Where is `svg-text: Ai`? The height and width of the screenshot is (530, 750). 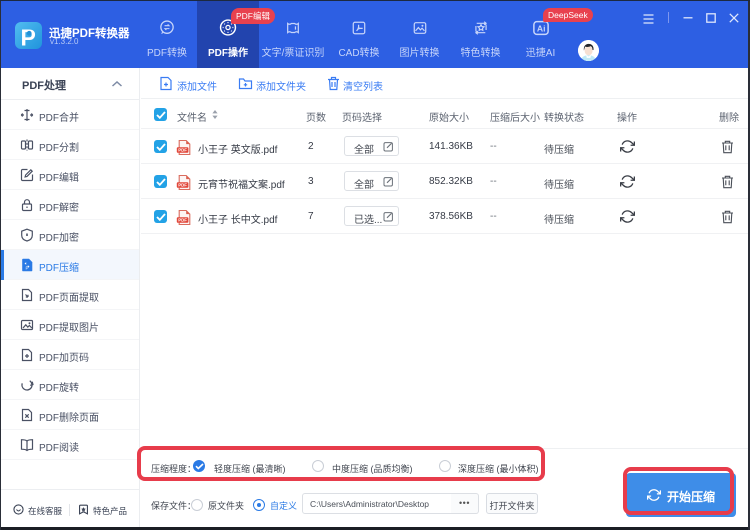
svg-text: Ai is located at coordinates (540, 28).